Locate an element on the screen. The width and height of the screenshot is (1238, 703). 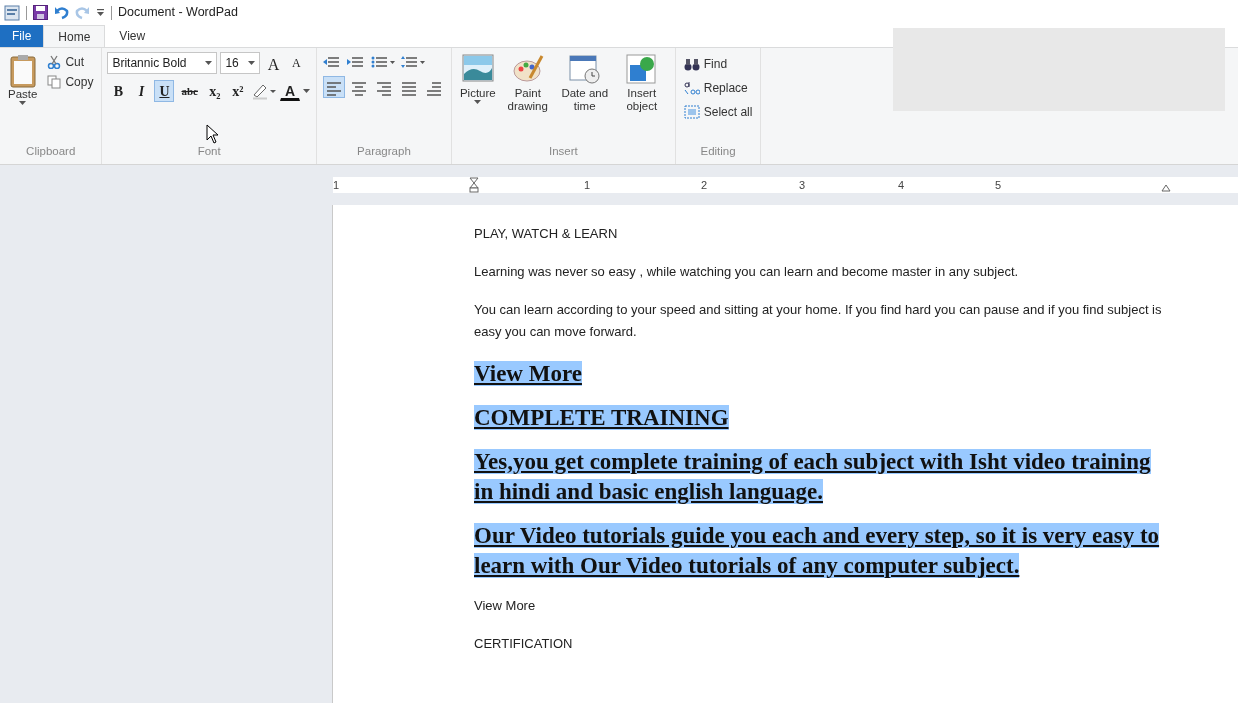
document-text: Learning was never so easy , while watching you can learn and become master in any subject. is located at coordinates (747, 271).